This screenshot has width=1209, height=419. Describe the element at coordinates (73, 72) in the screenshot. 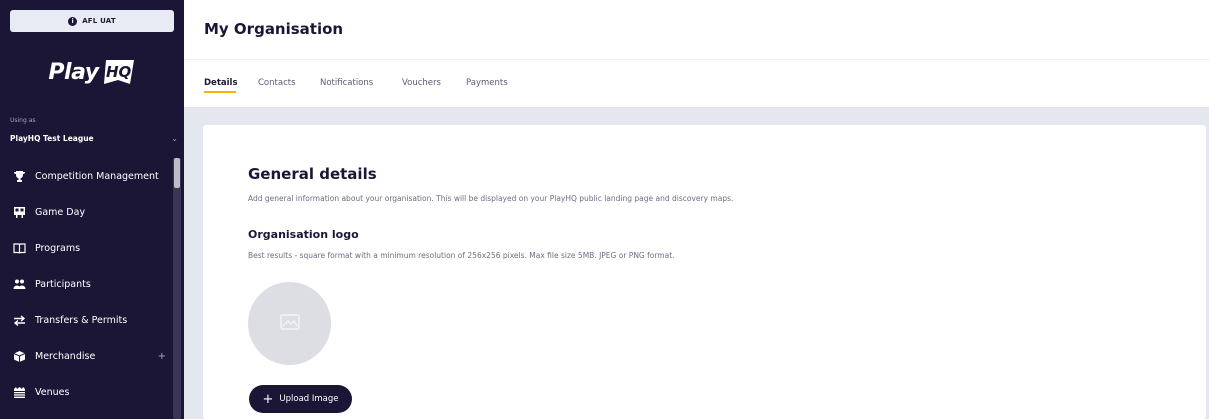

I see `logo-play-text: Play` at that location.